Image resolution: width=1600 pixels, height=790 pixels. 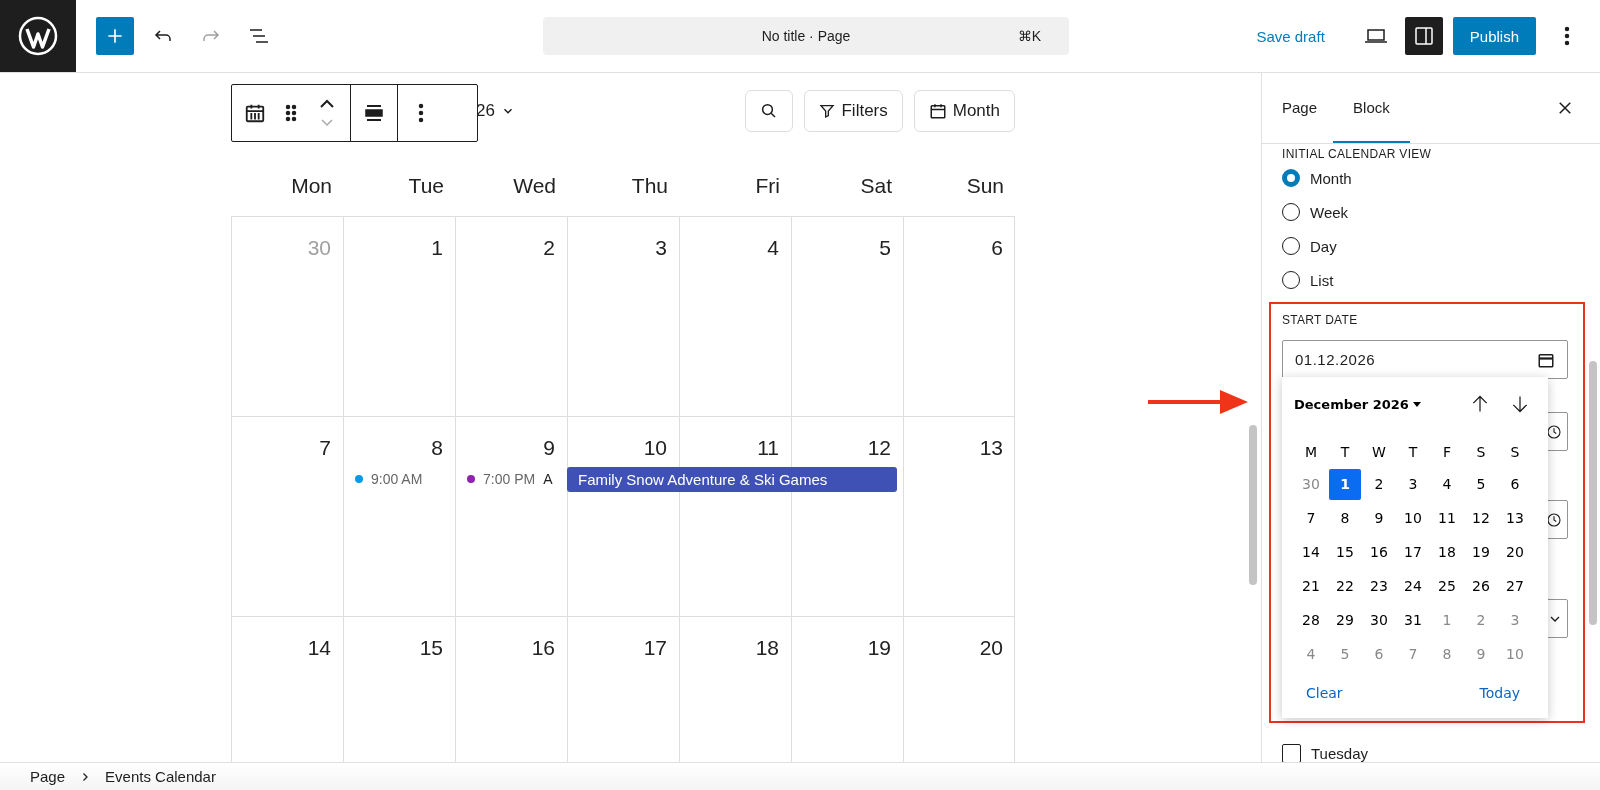 I want to click on today-link: Today, so click(x=1499, y=693).